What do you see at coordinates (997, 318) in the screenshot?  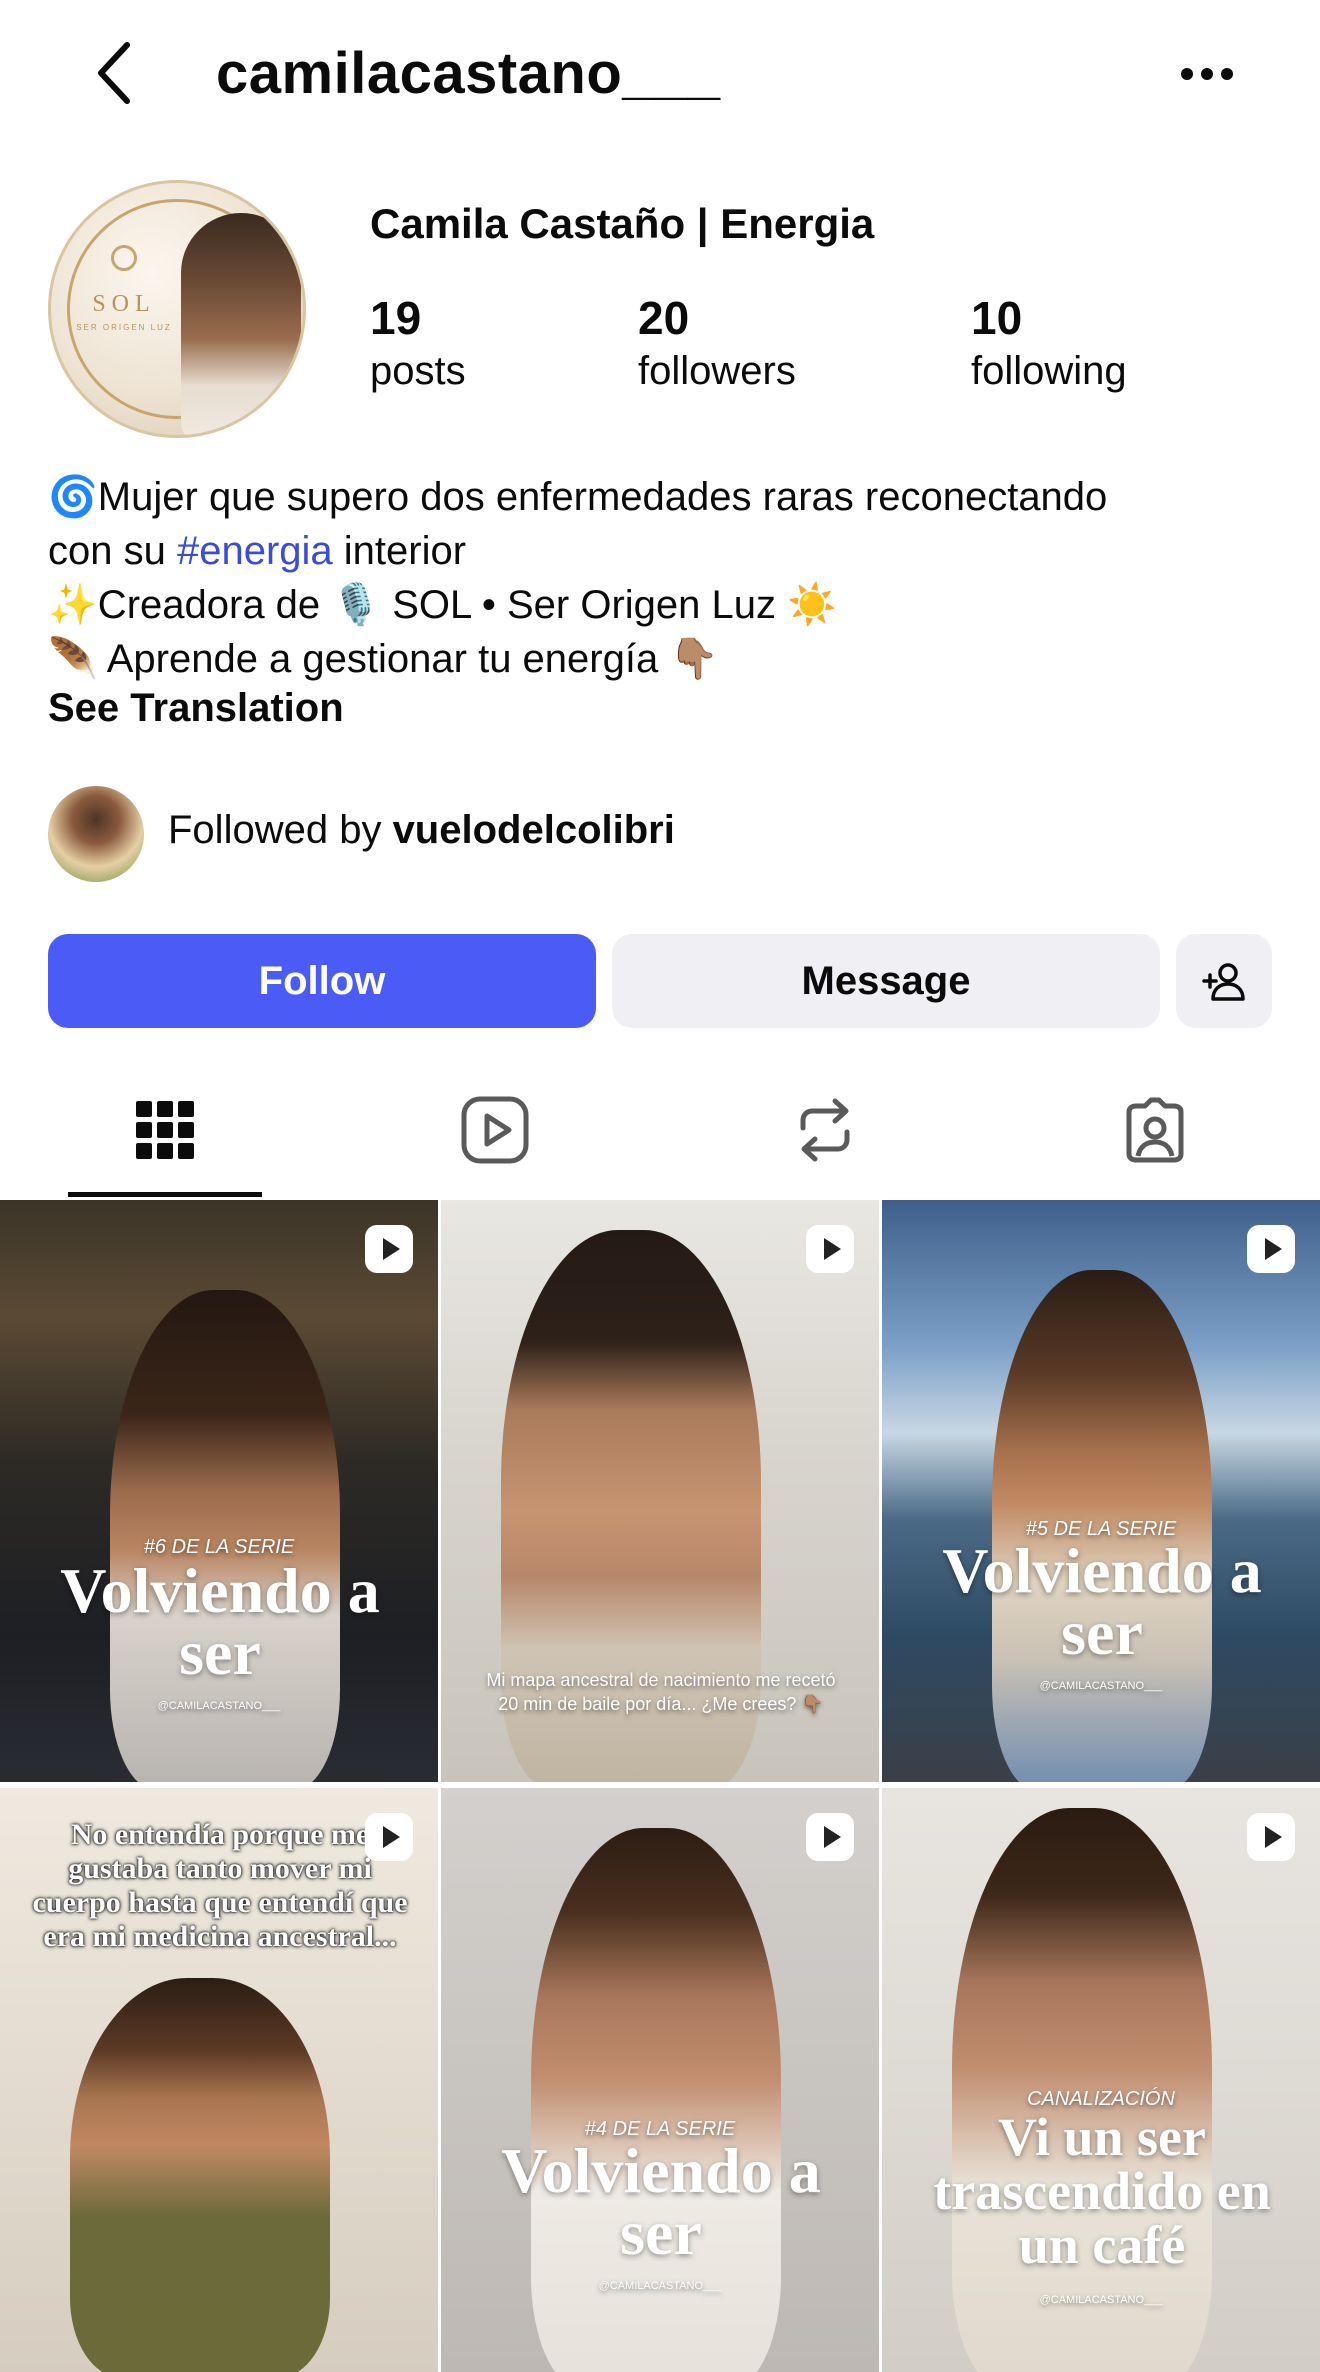 I see `following-value: 10` at bounding box center [997, 318].